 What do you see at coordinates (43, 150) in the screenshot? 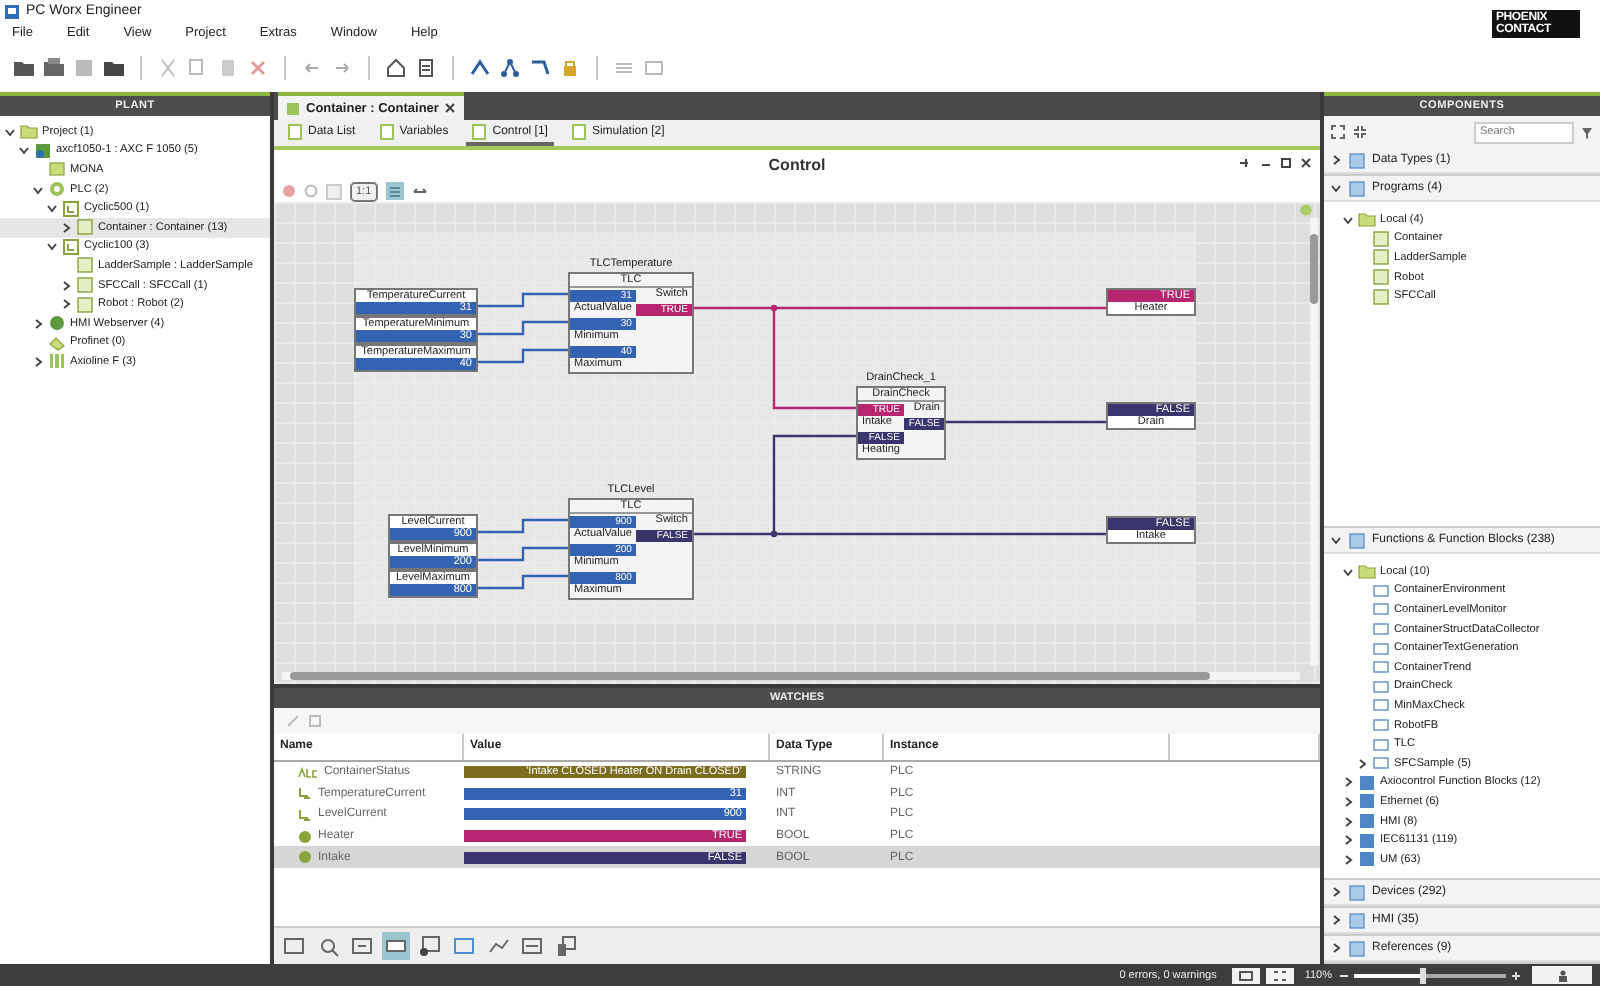
I see `controller-icon` at bounding box center [43, 150].